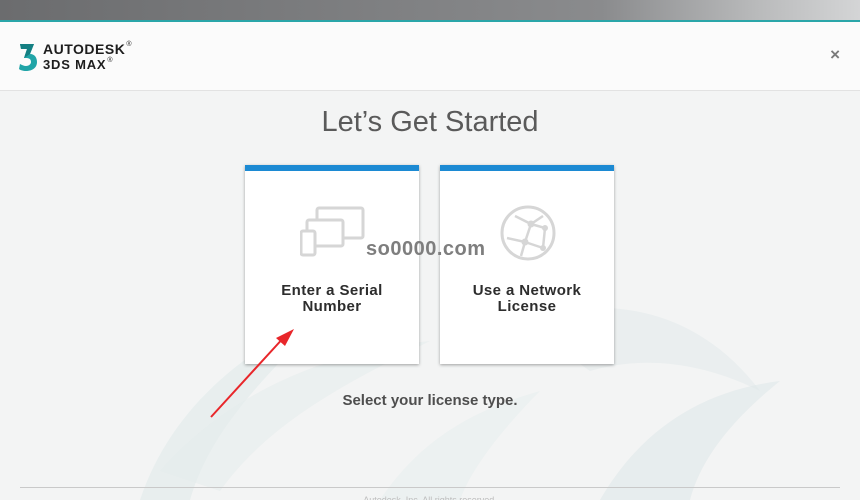 The height and width of the screenshot is (500, 860). What do you see at coordinates (426, 249) in the screenshot?
I see `watermark-text: so0000.com` at bounding box center [426, 249].